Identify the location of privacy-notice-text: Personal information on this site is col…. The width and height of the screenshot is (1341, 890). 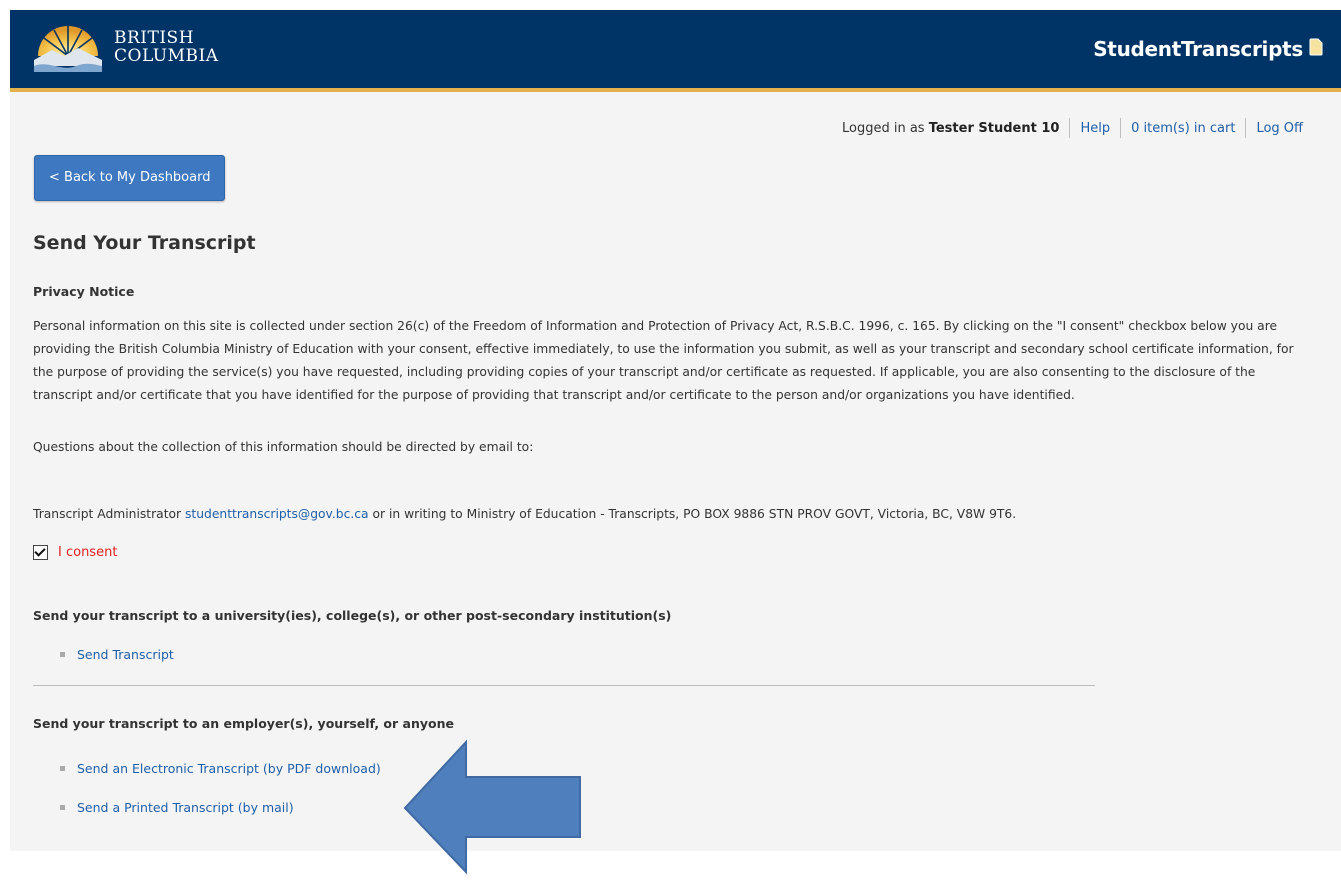
(663, 360).